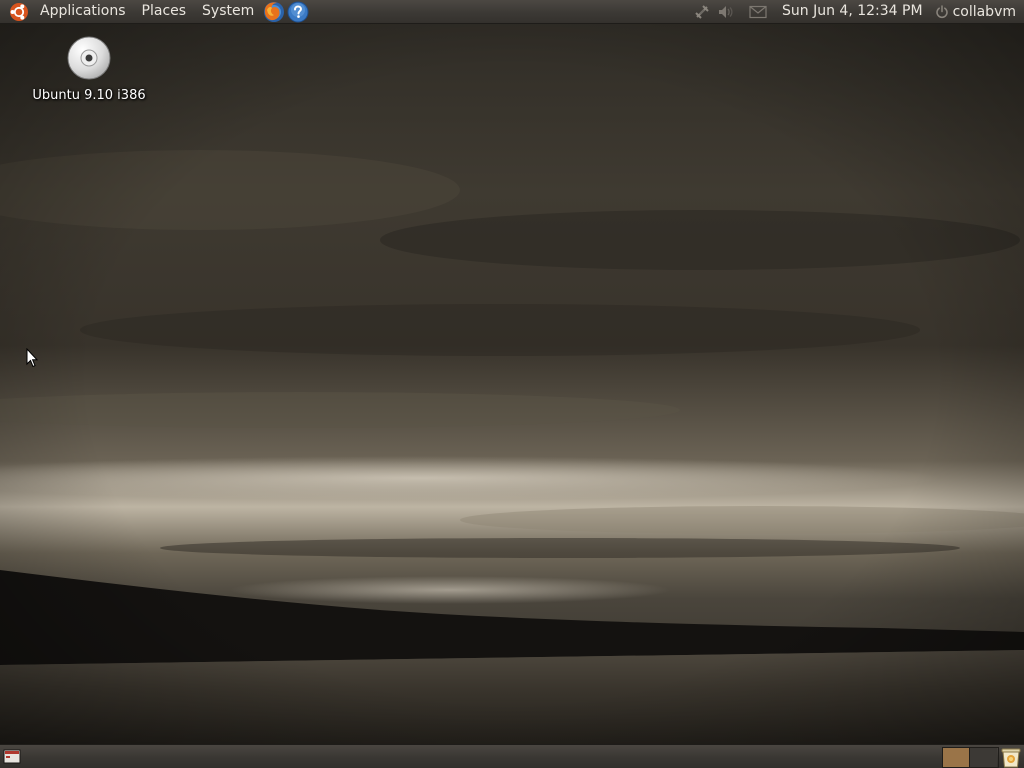 Image resolution: width=1024 pixels, height=768 pixels. I want to click on desktop-icon-cd: Ubuntu 9.10 i386, so click(89, 69).